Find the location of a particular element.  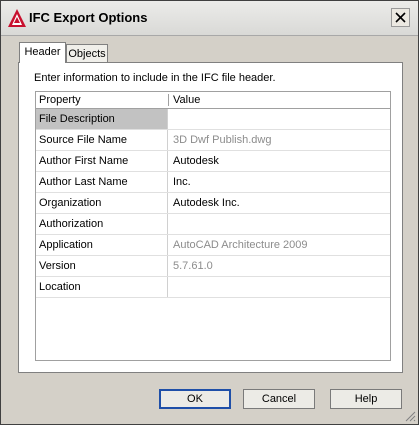

grid-row-authorization: Authorization is located at coordinates (213, 224).